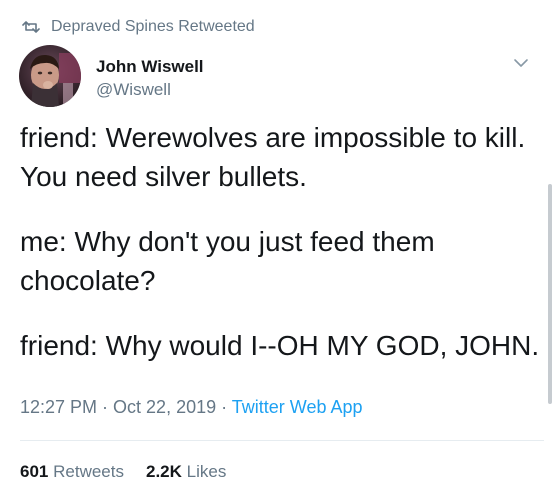  Describe the element at coordinates (164, 407) in the screenshot. I see `tweet-date: Oct 22, 2019` at that location.